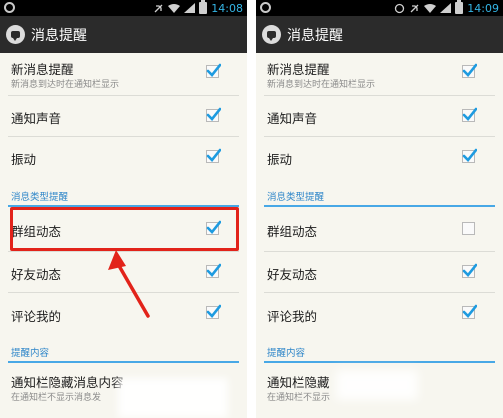 This screenshot has height=418, width=503. I want to click on status-bar: 14:09, so click(379, 8).